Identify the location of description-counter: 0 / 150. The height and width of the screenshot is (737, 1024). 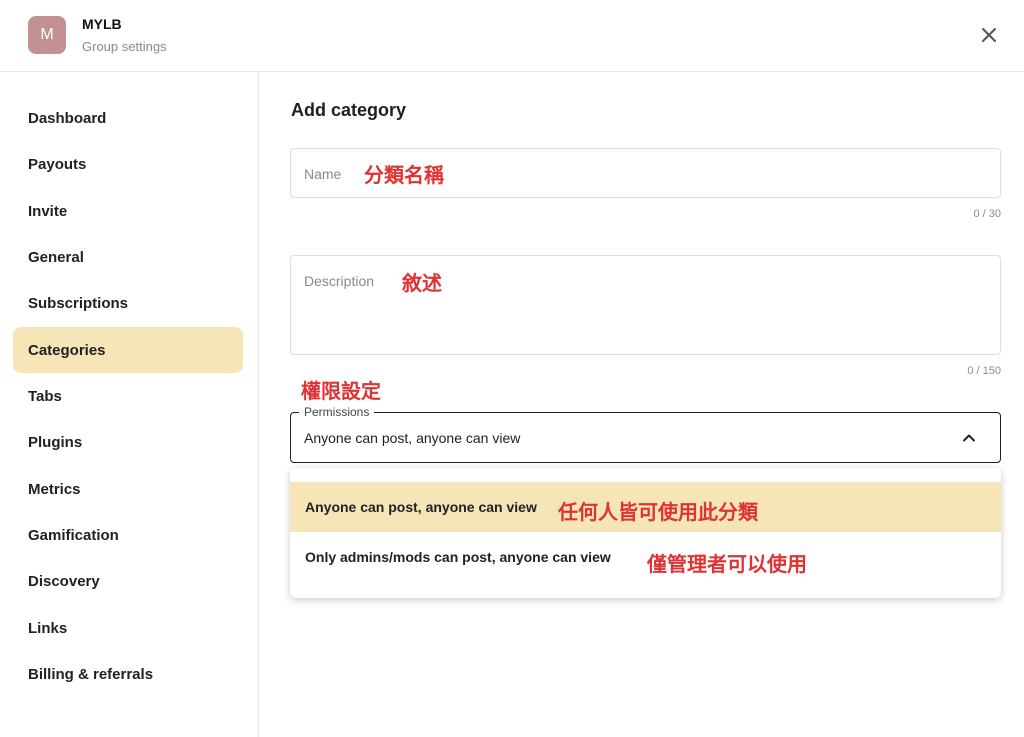
(984, 371).